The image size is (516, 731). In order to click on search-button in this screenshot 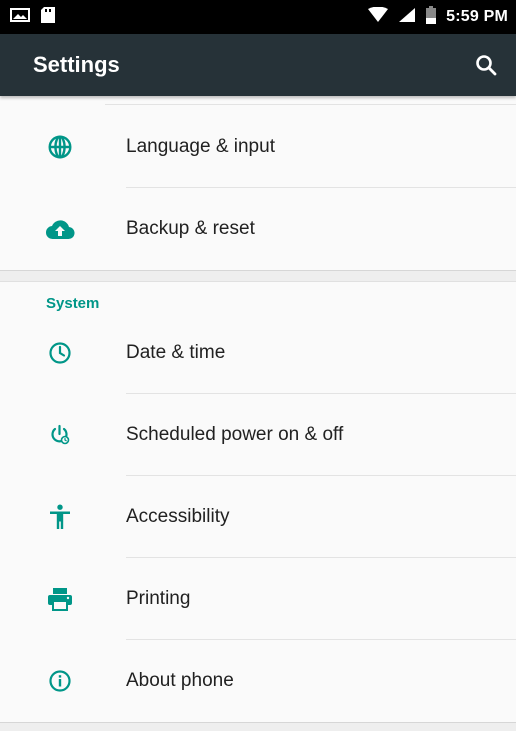, I will do `click(486, 65)`.